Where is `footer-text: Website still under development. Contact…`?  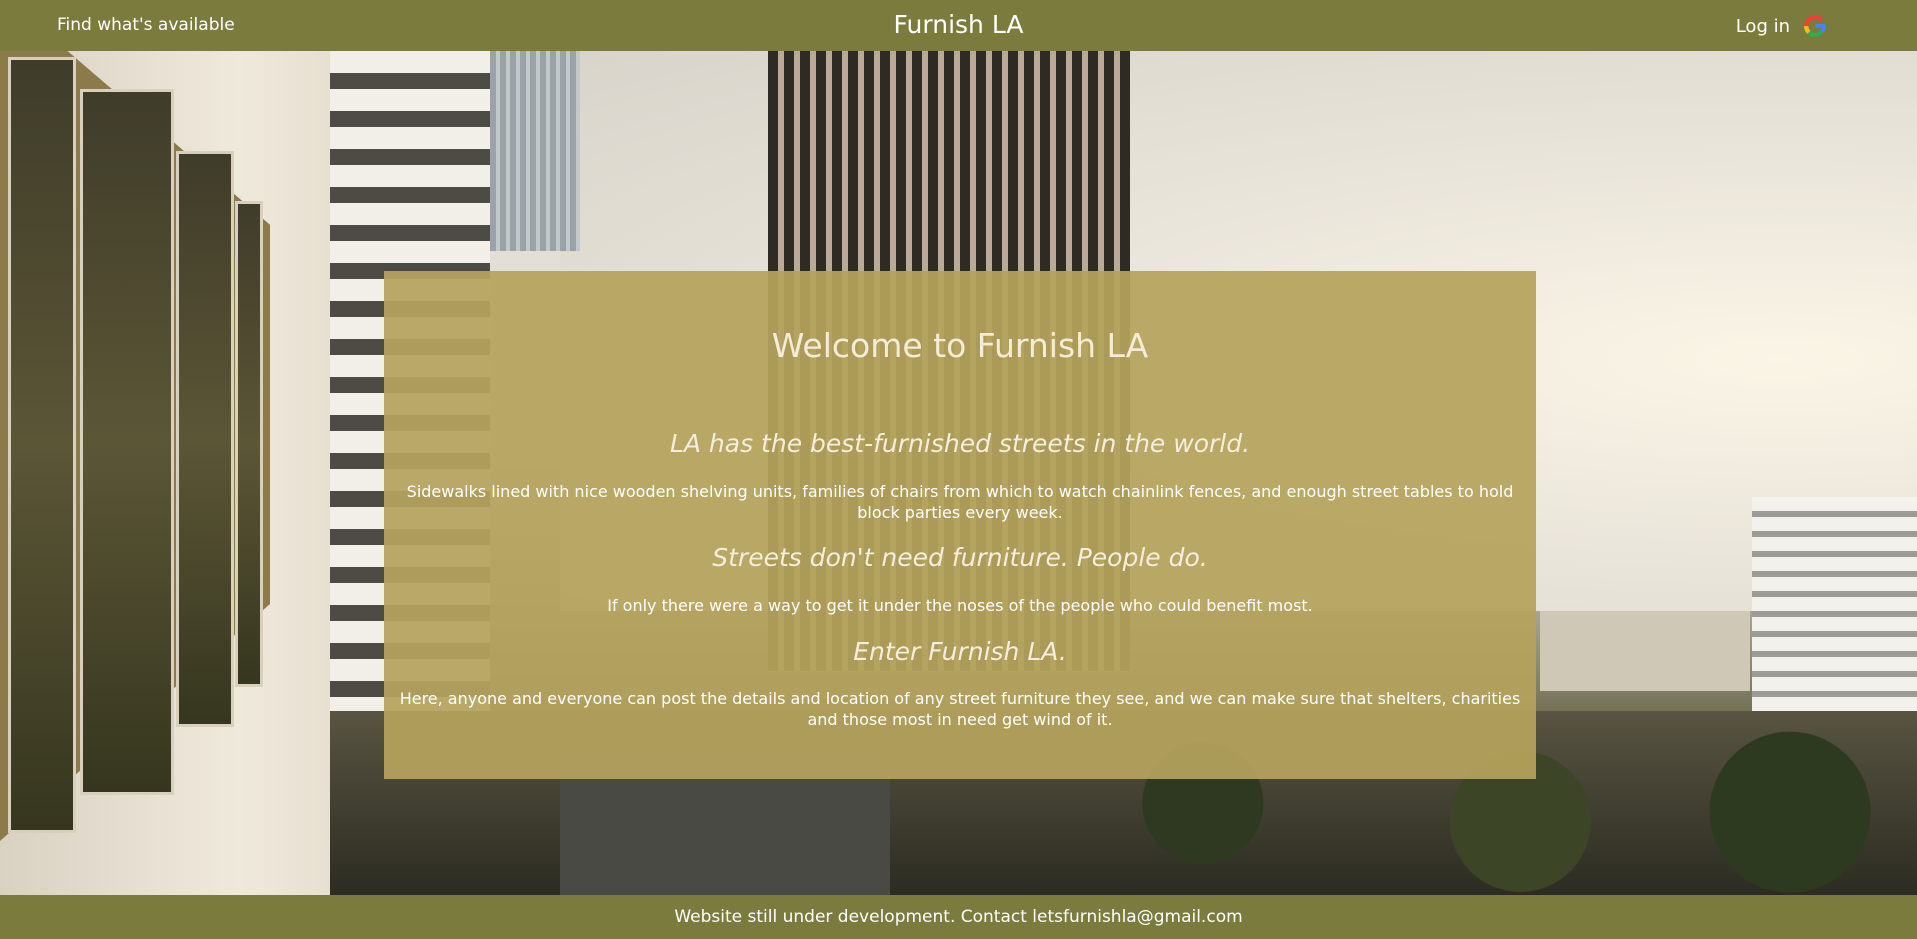
footer-text: Website still under development. Contact… is located at coordinates (958, 917).